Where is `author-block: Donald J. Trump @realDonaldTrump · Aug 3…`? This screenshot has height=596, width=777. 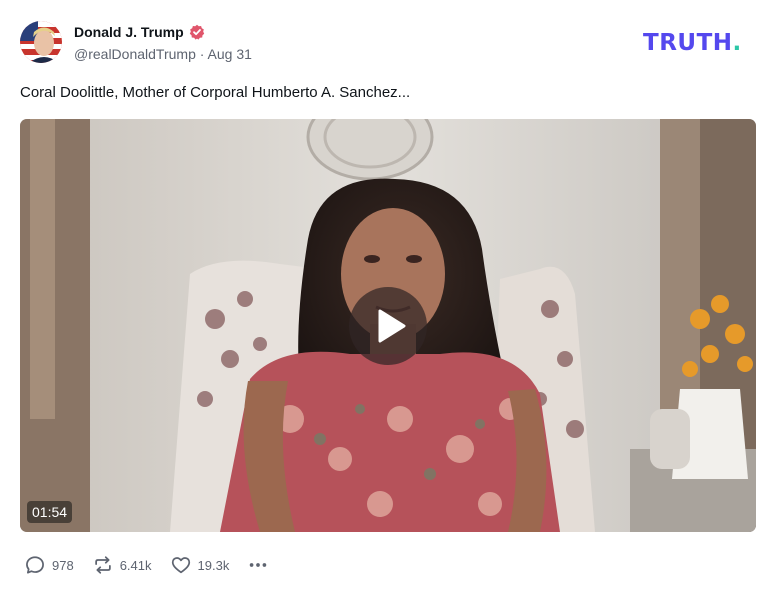
author-block: Donald J. Trump @realDonaldTrump · Aug 3… is located at coordinates (163, 42).